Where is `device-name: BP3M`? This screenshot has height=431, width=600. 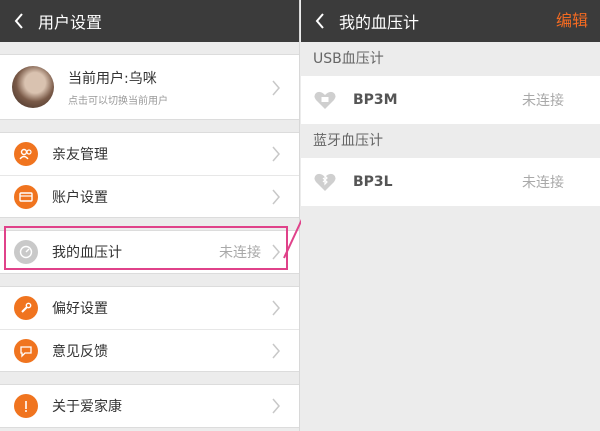
device-name: BP3M is located at coordinates (375, 100).